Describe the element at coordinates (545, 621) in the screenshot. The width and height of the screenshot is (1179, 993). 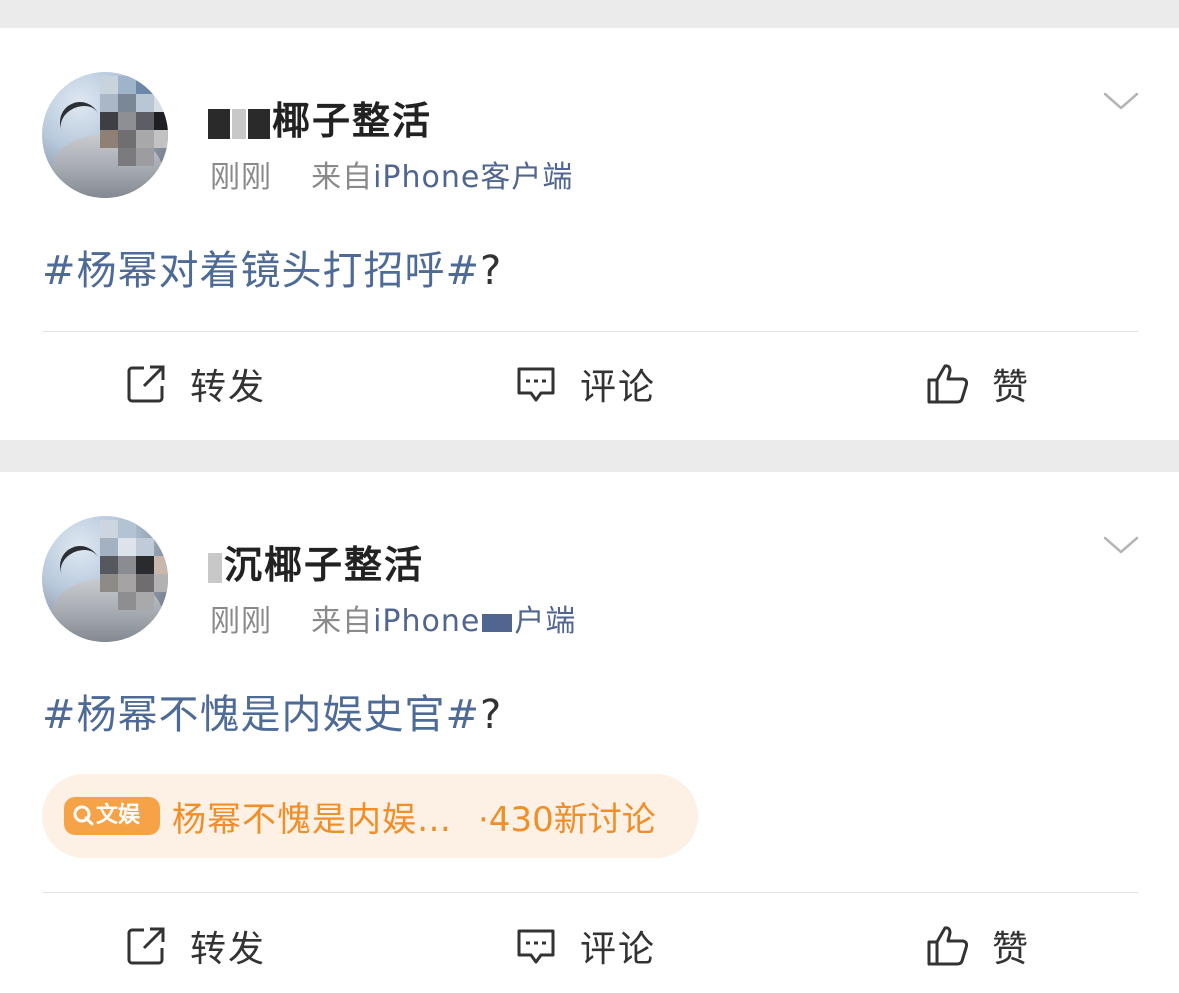
I see `source-suffix: 户端` at that location.